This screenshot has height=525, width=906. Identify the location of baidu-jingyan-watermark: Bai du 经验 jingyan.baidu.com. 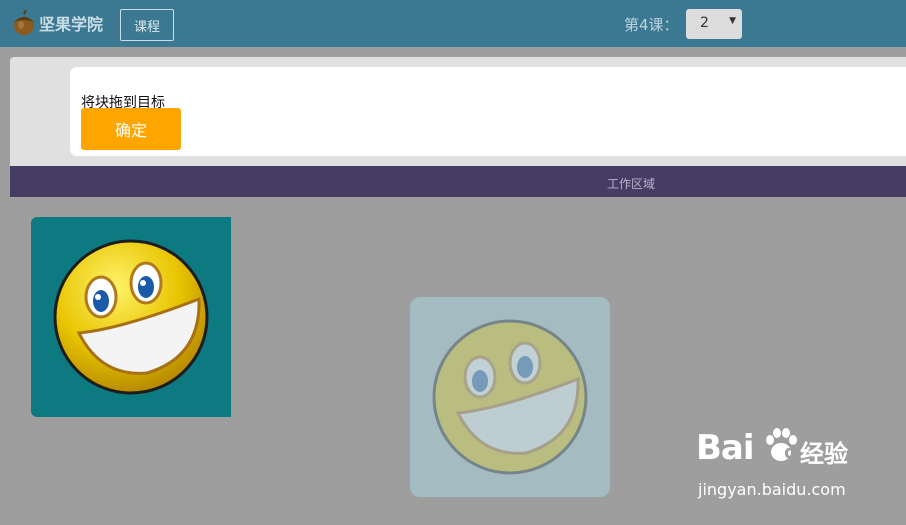
(788, 468).